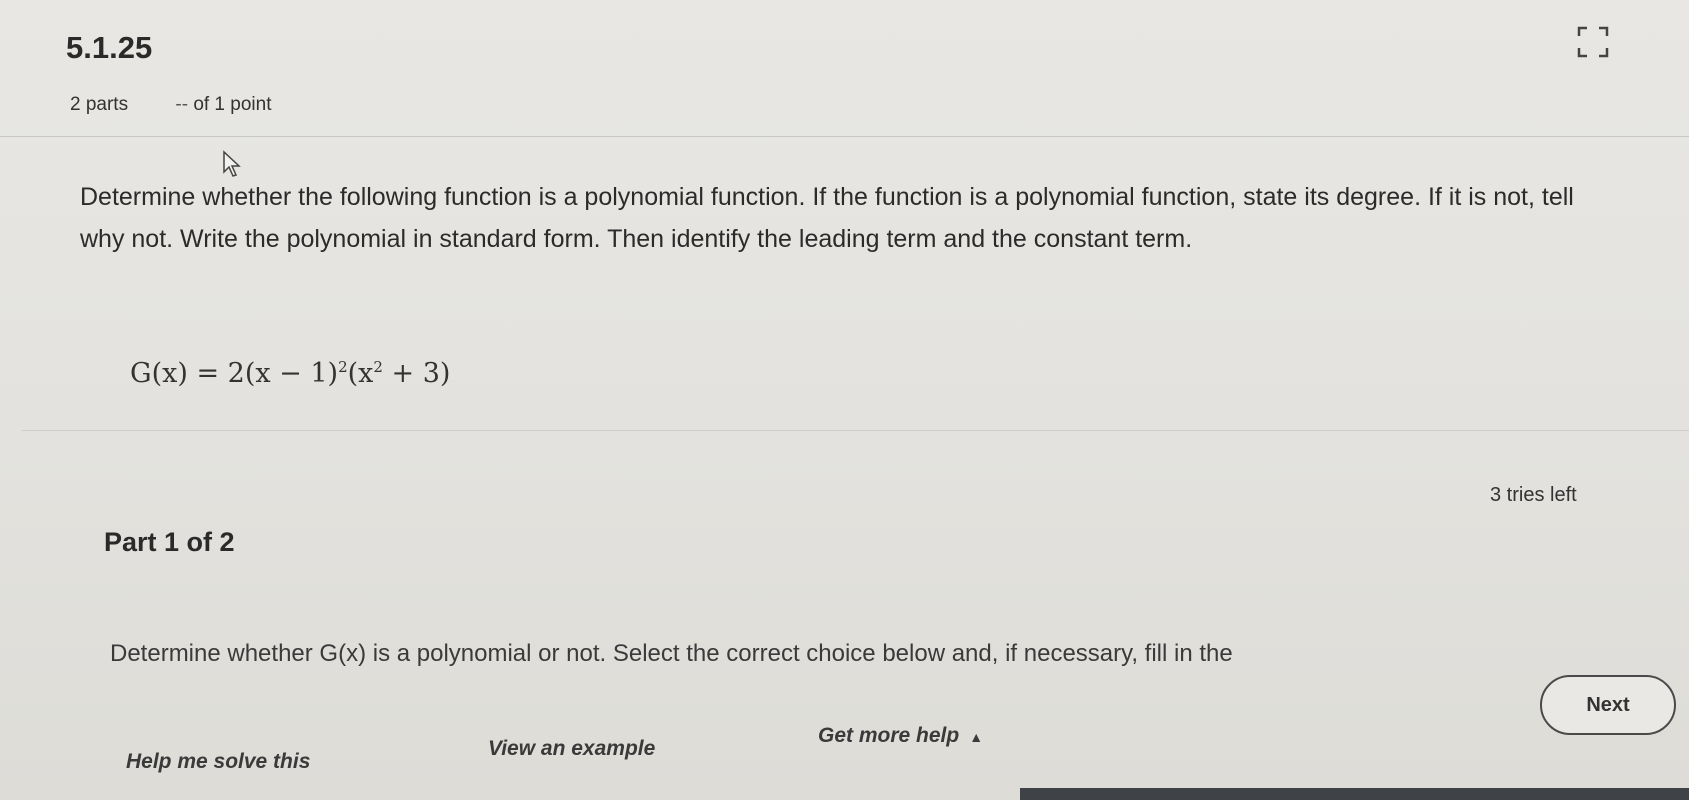 Image resolution: width=1689 pixels, height=800 pixels. I want to click on question-divider, so click(855, 430).